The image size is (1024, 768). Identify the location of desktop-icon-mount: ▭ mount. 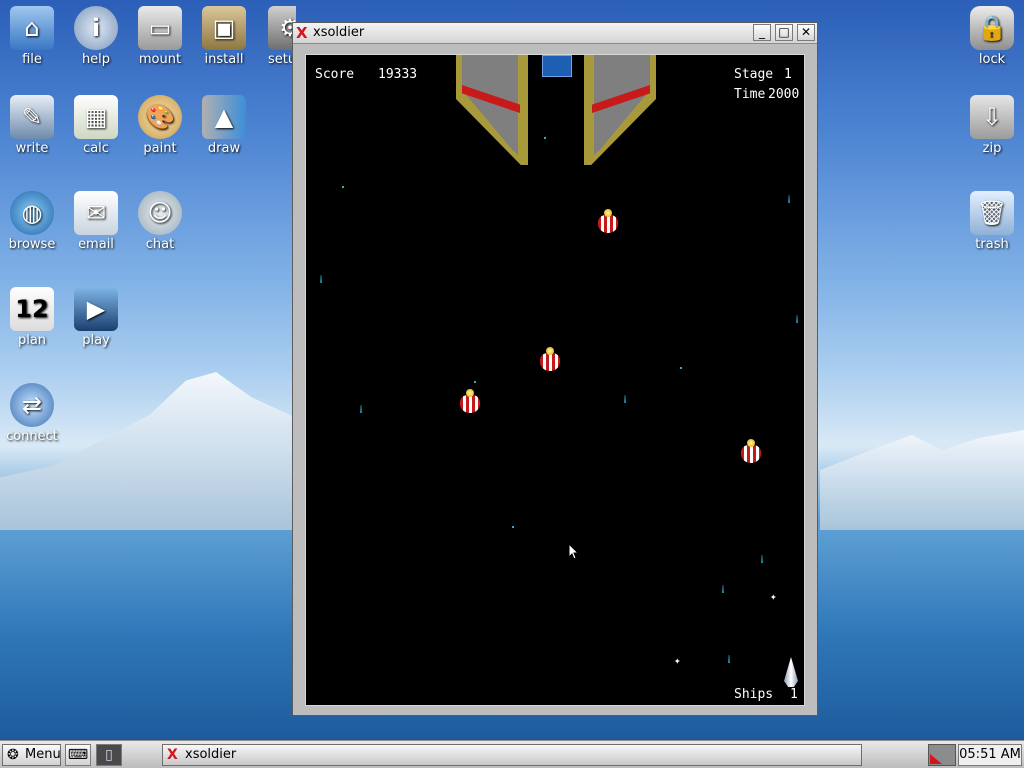
(160, 36).